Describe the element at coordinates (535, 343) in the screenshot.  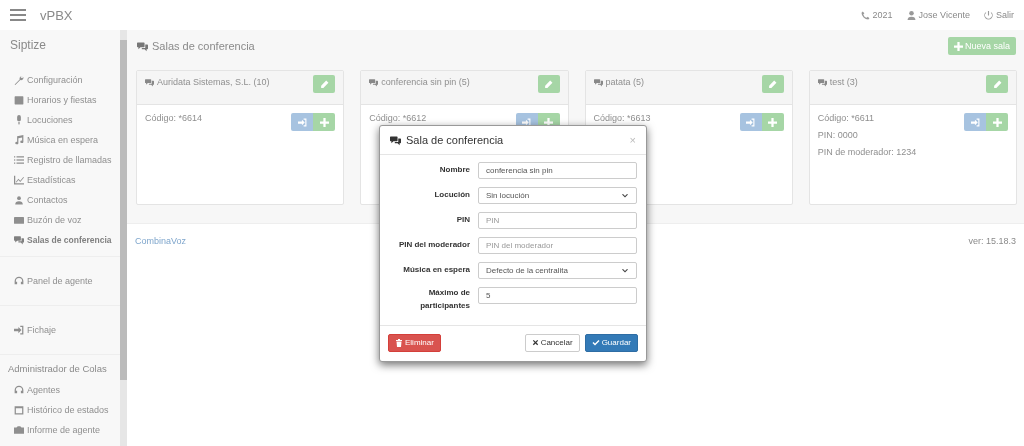
I see `close-icon` at that location.